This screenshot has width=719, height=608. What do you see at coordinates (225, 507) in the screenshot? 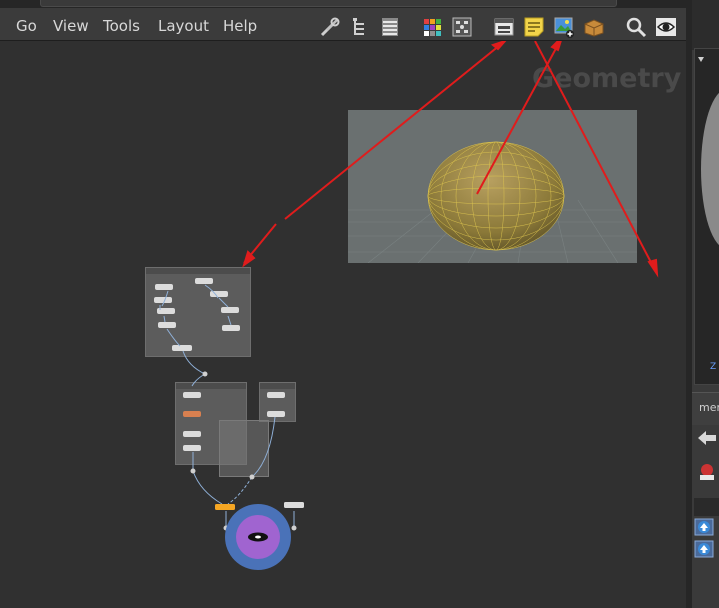
I see `selected-node` at bounding box center [225, 507].